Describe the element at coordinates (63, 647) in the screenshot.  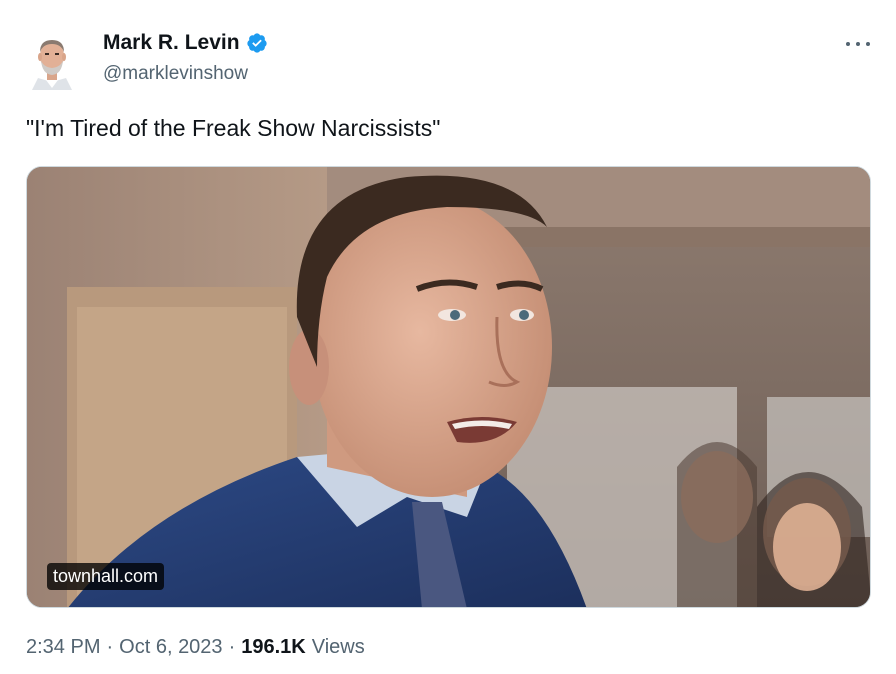
I see `tweet-time-link: 2:34 PM` at that location.